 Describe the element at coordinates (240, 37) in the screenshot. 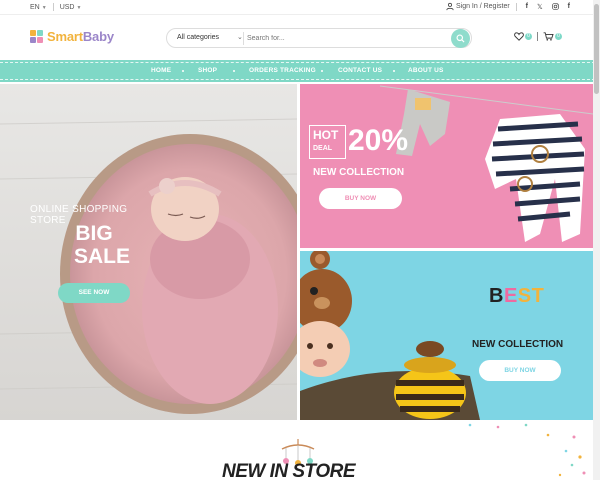

I see `chevron-down-icon: ⌄` at that location.